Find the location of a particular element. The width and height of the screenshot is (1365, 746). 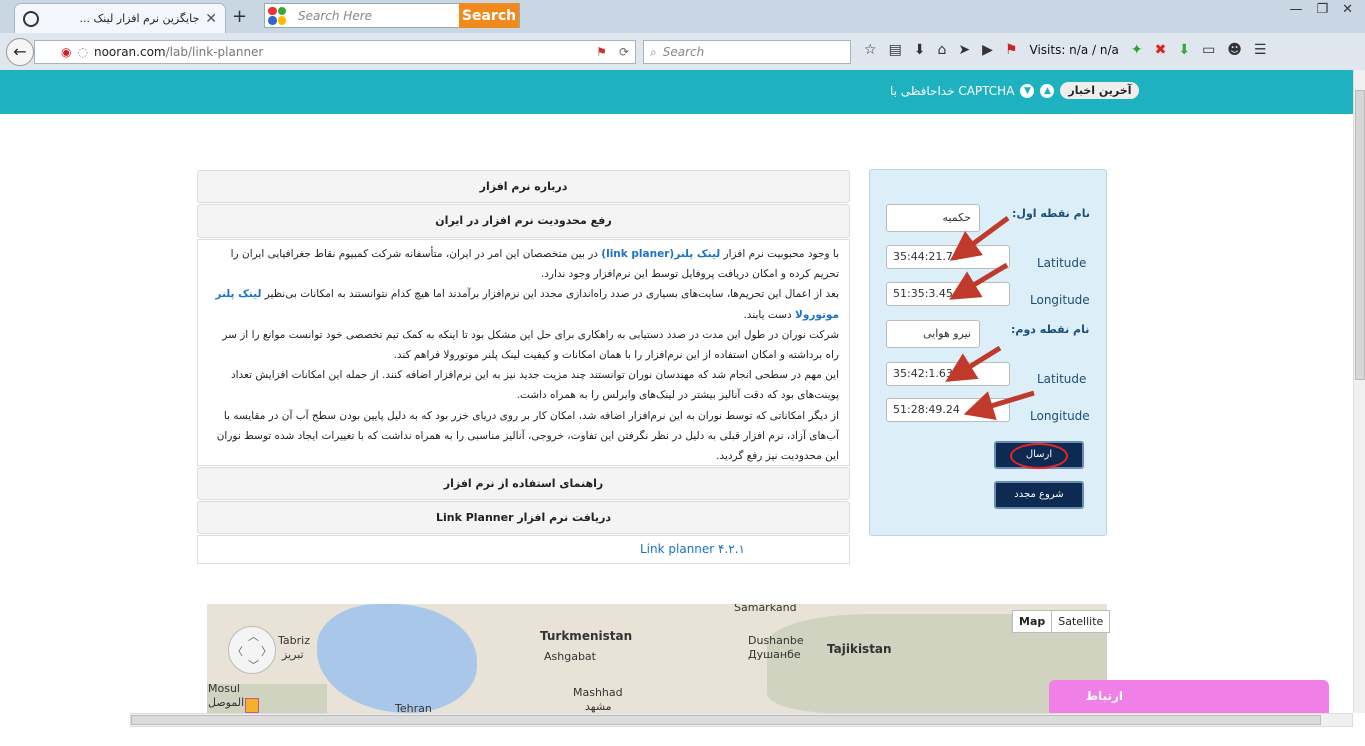

map-label: Ashgabat is located at coordinates (570, 656).